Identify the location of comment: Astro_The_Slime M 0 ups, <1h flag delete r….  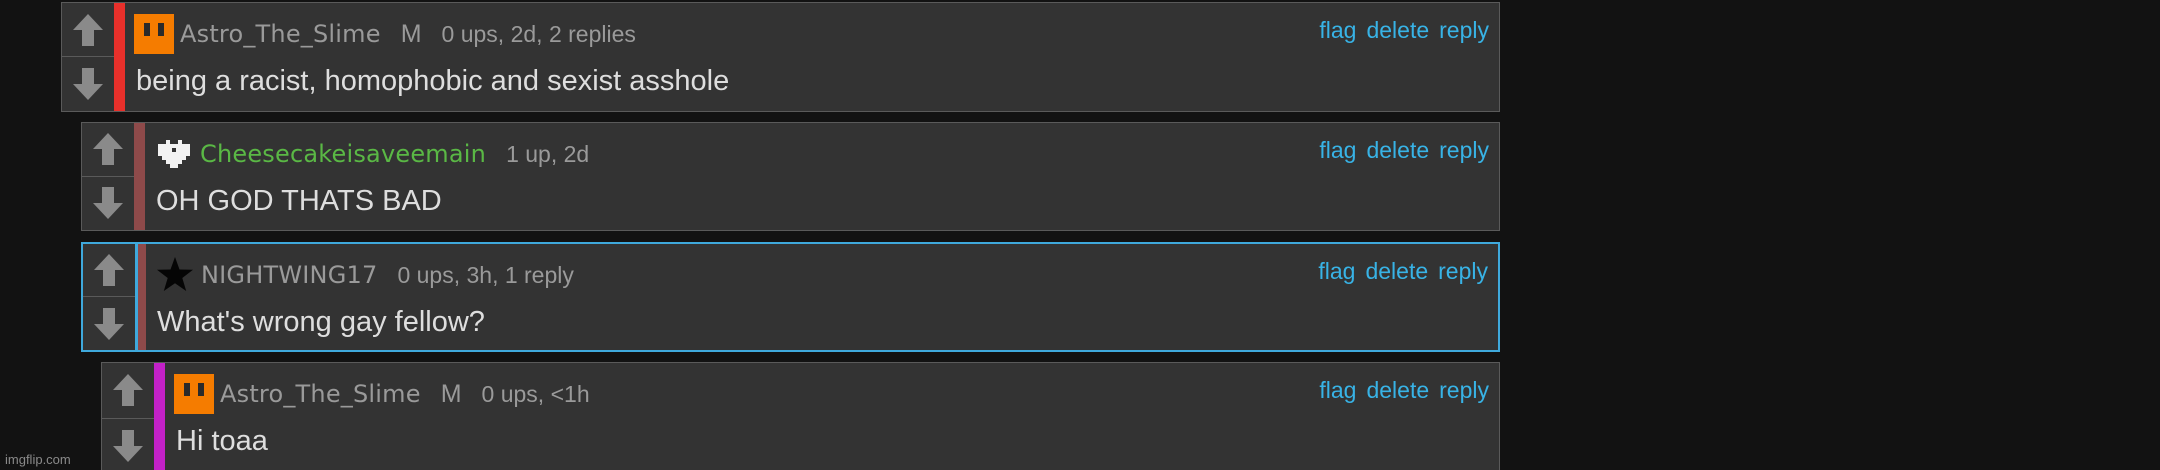
(800, 416).